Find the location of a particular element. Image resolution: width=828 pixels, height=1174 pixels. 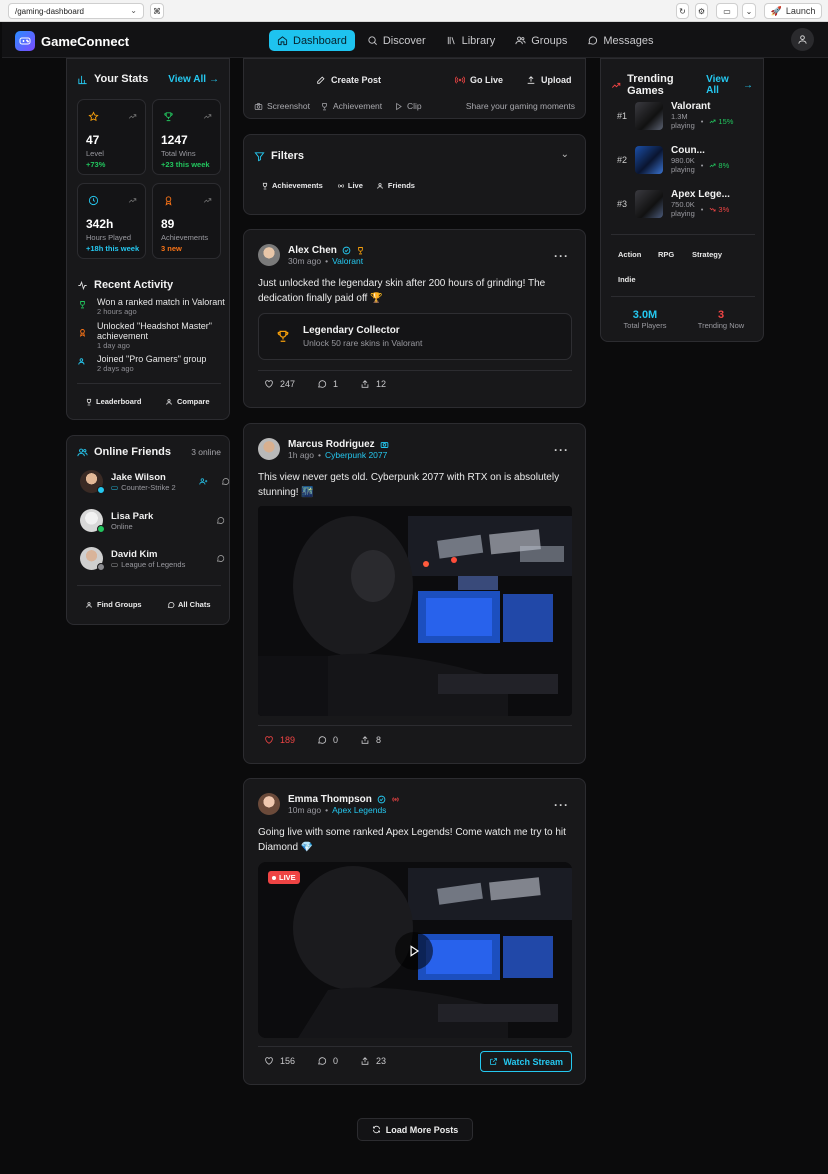

post-game: Apex Legends is located at coordinates (359, 810).